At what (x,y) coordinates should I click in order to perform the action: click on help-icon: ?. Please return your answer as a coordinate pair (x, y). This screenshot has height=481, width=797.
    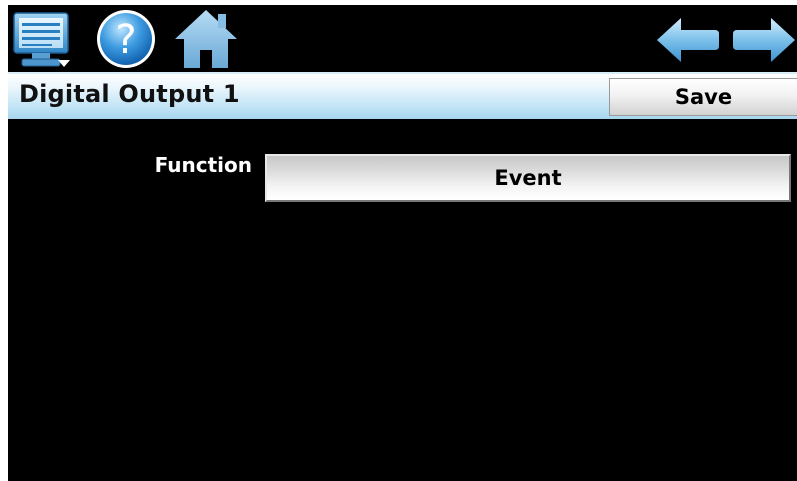
    Looking at the image, I should click on (126, 39).